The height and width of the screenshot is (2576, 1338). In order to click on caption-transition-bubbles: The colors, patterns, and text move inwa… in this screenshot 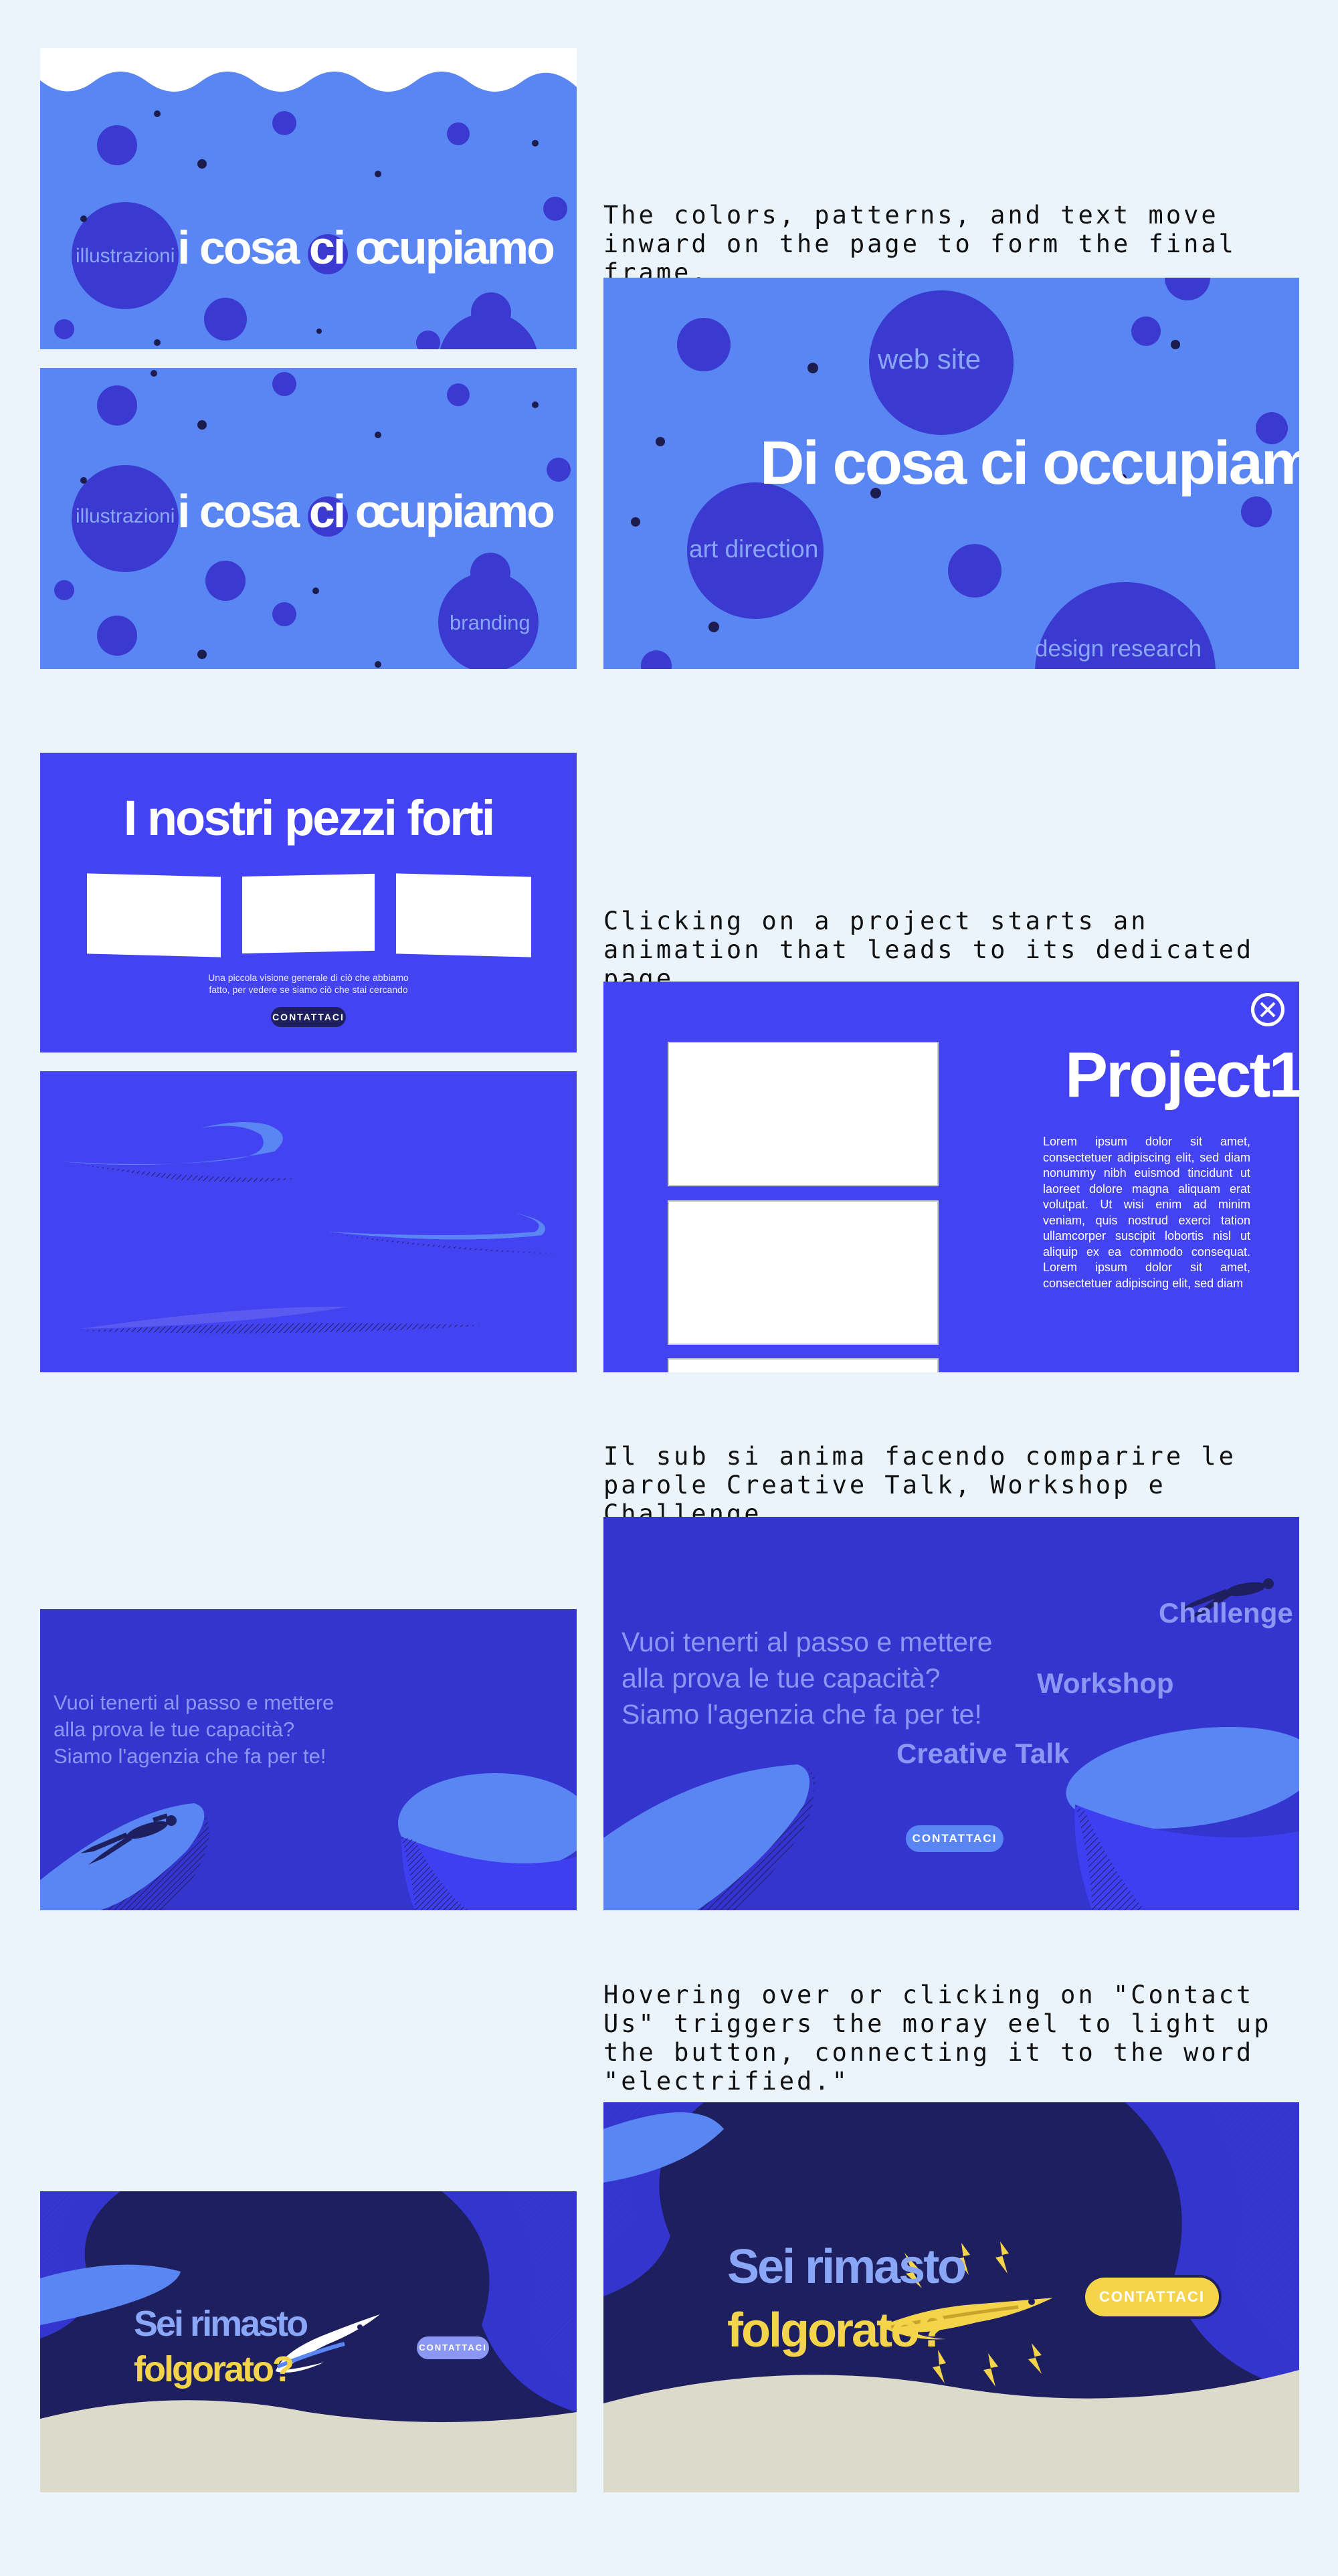, I will do `click(919, 244)`.